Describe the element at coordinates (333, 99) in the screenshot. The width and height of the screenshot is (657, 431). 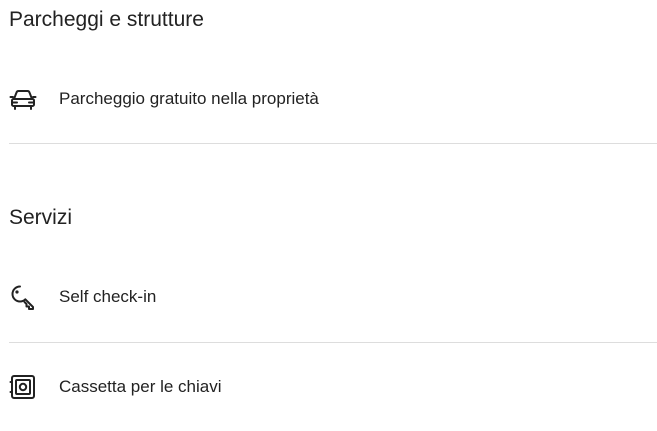
I see `amenity-free-parking: Parcheggio gratuito nella proprietà` at that location.